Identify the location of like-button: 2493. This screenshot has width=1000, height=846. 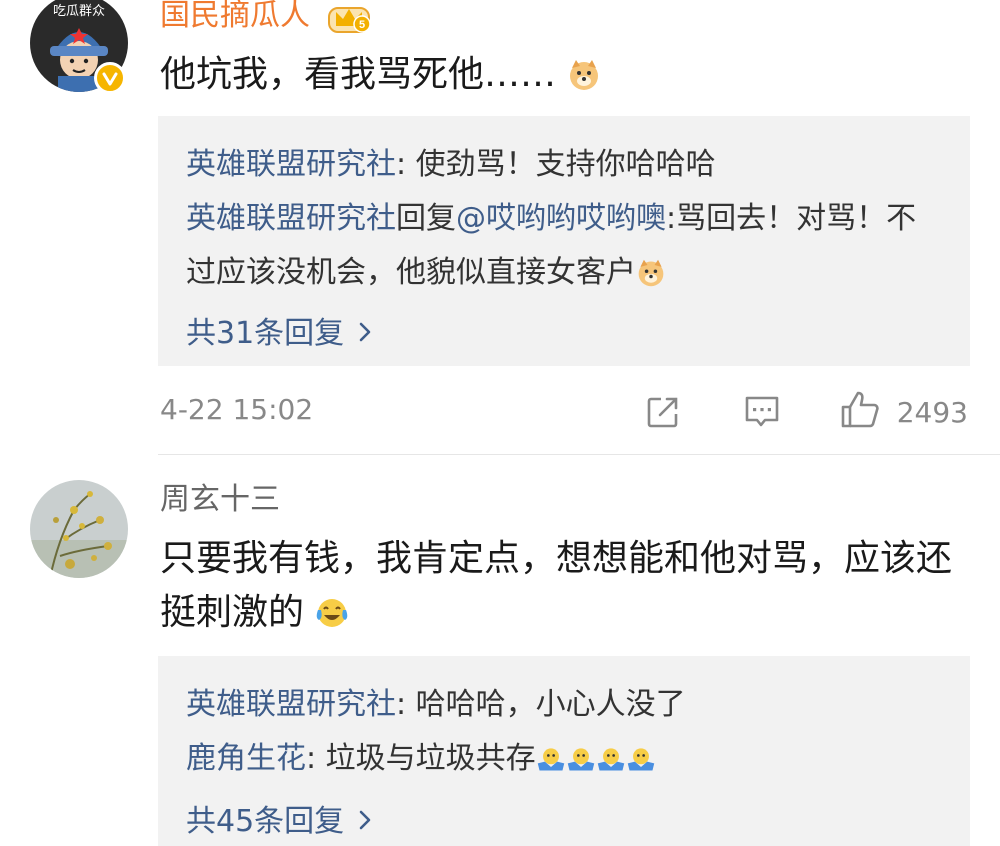
(903, 412).